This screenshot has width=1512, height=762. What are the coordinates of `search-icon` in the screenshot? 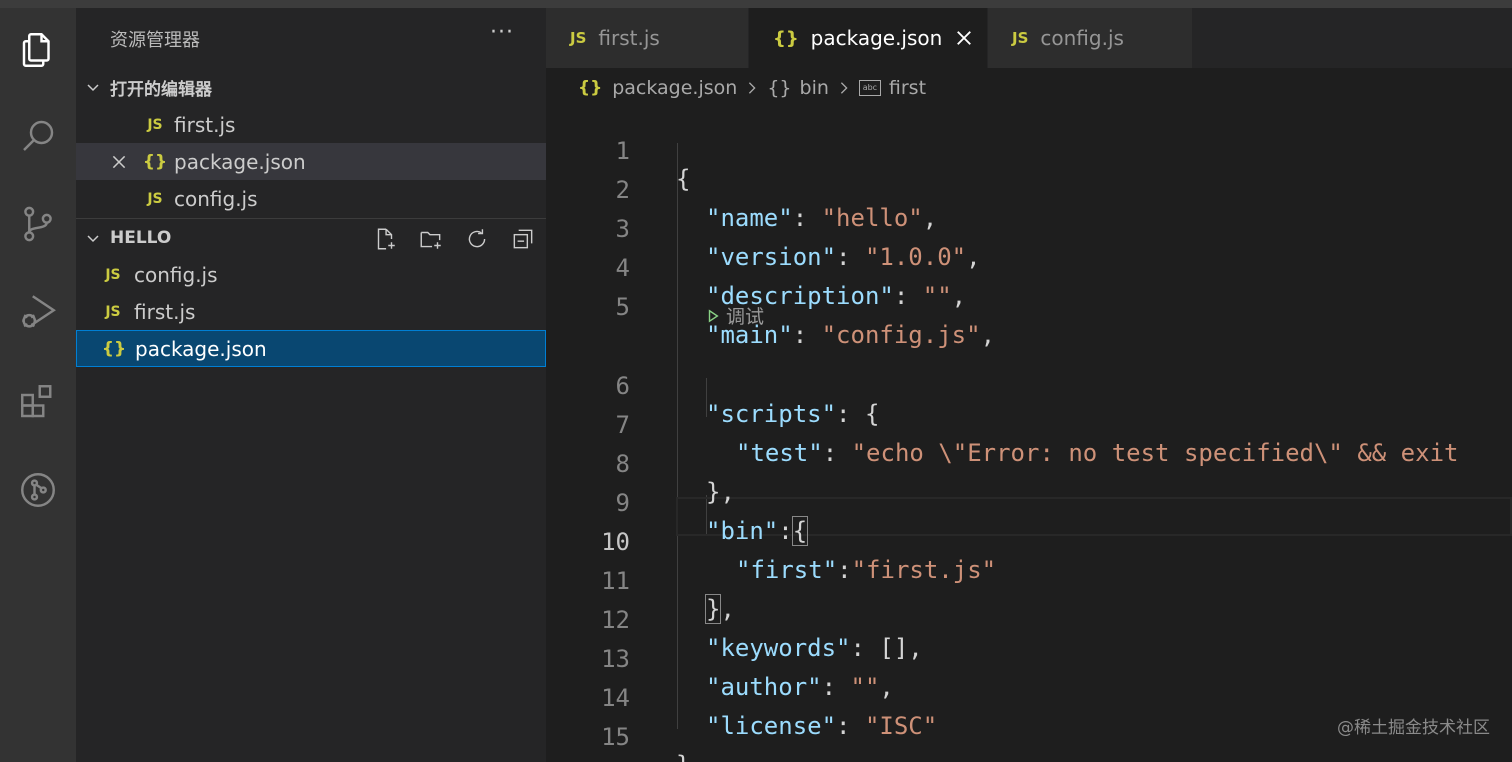 It's located at (38, 135).